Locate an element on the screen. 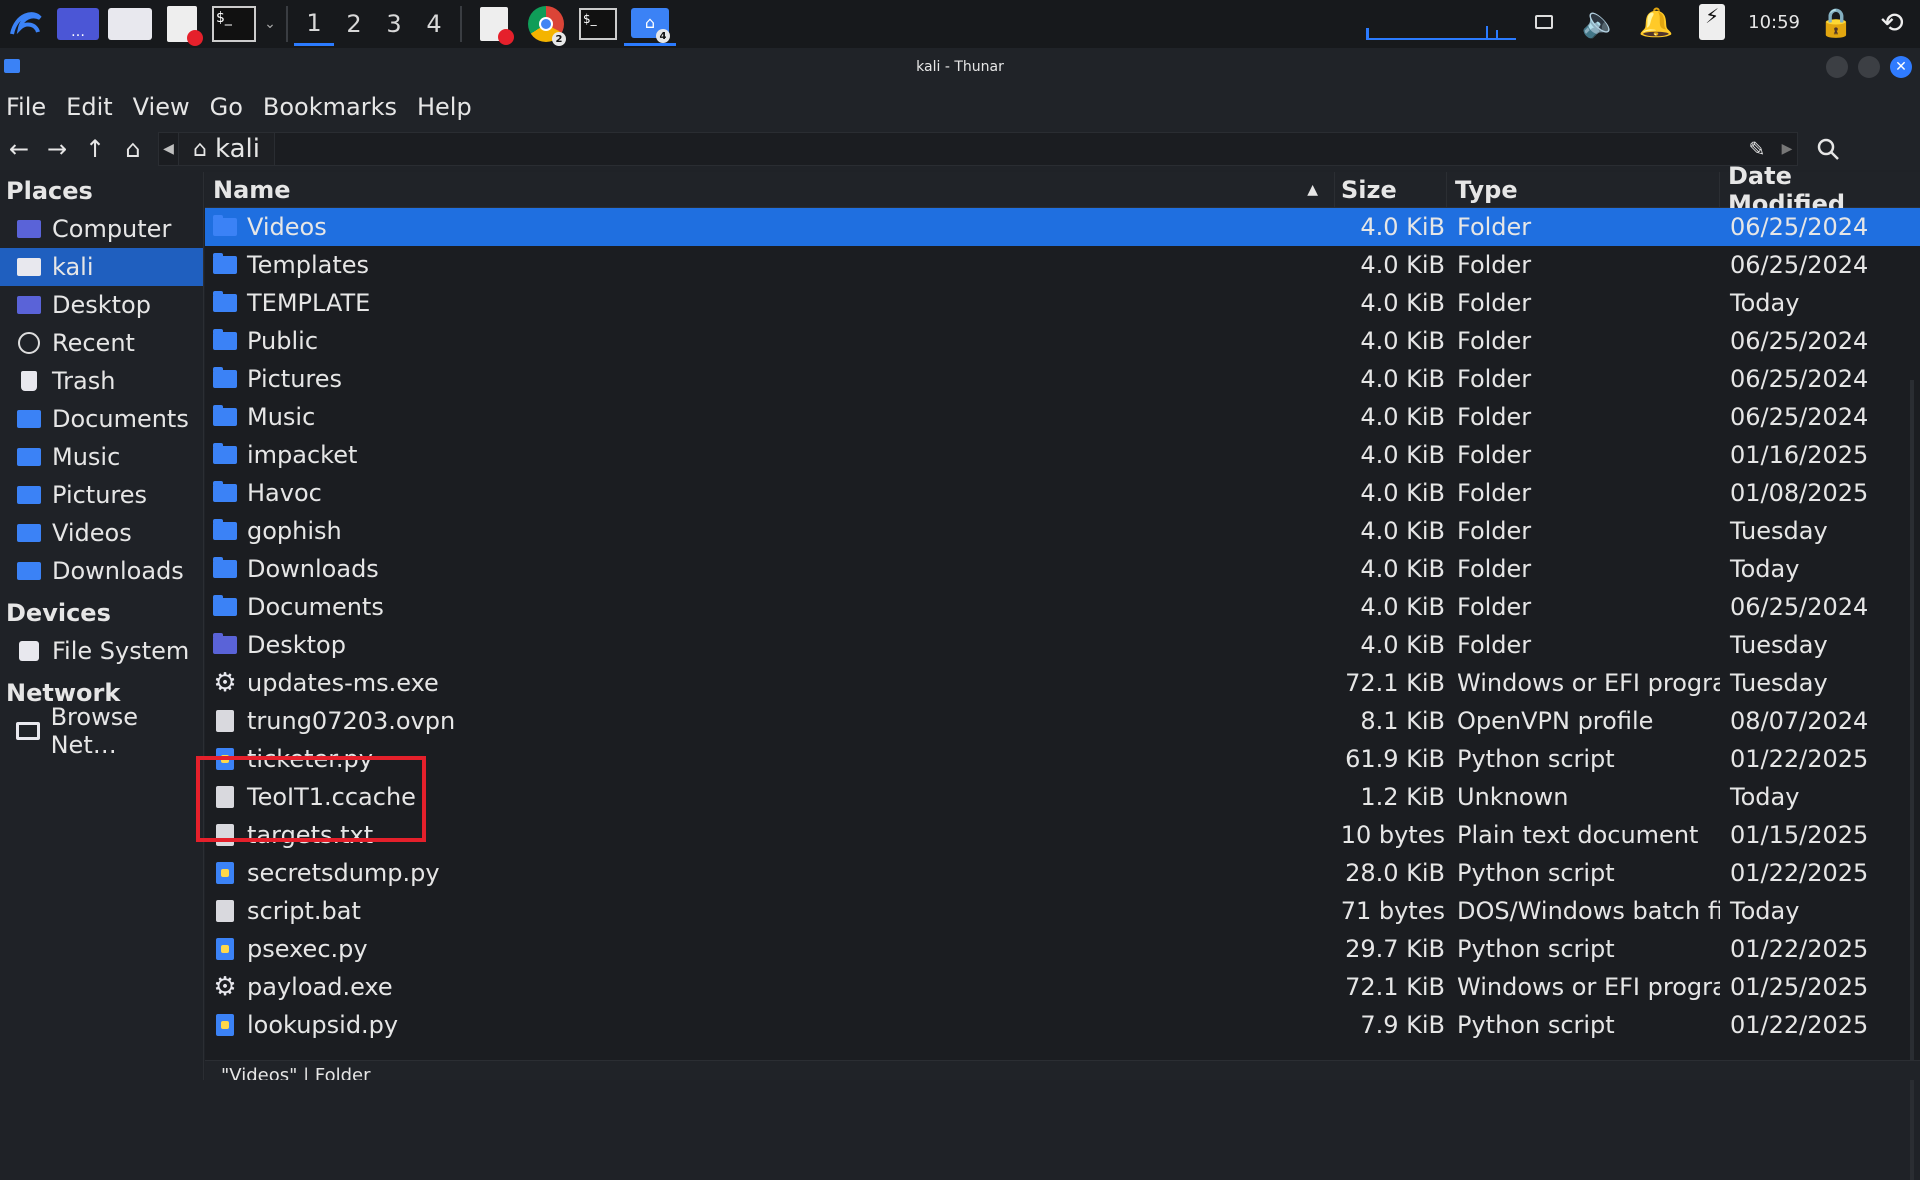 The height and width of the screenshot is (1180, 1920). column-header-size: Size is located at coordinates (1391, 189).